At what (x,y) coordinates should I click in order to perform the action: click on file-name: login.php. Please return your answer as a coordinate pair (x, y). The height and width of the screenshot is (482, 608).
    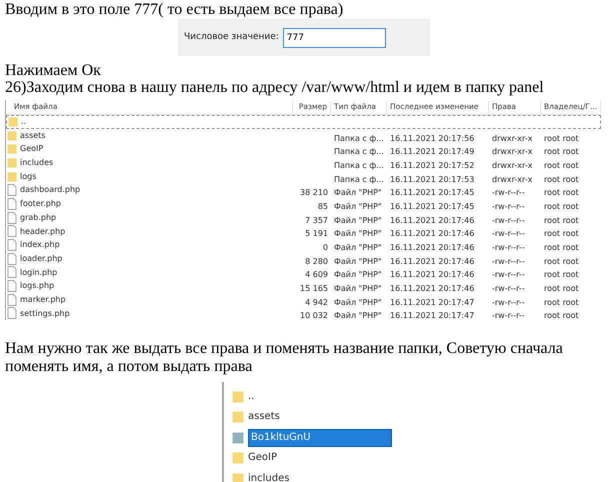
    Looking at the image, I should click on (39, 273).